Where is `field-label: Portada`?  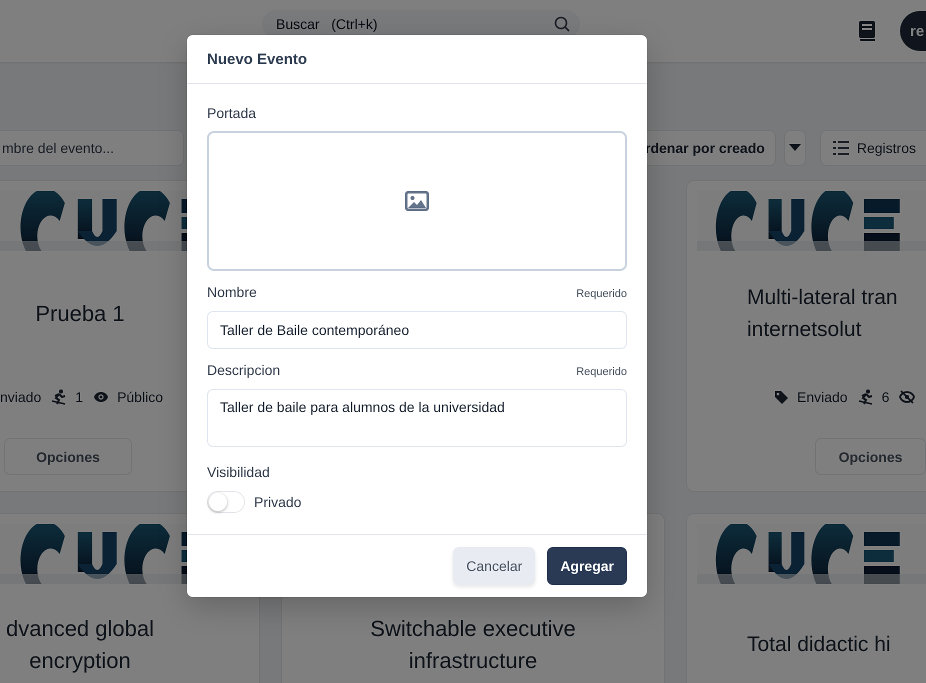
field-label: Portada is located at coordinates (232, 113).